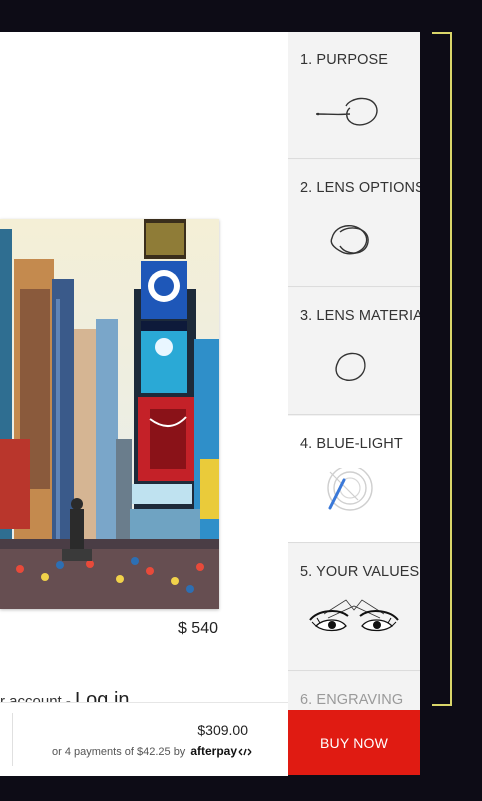  I want to click on step-label: 3. LENS MATERIAL, so click(360, 316).